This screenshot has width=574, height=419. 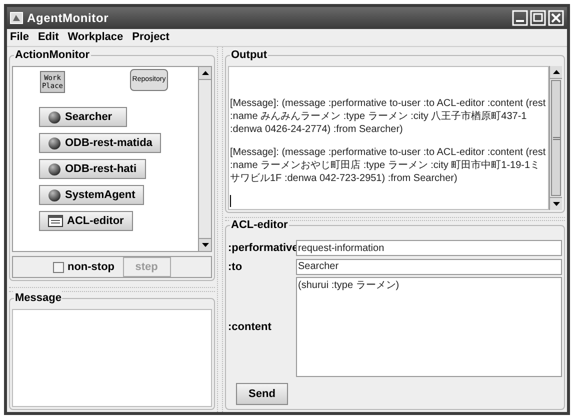 What do you see at coordinates (55, 221) in the screenshot?
I see `window-icon` at bounding box center [55, 221].